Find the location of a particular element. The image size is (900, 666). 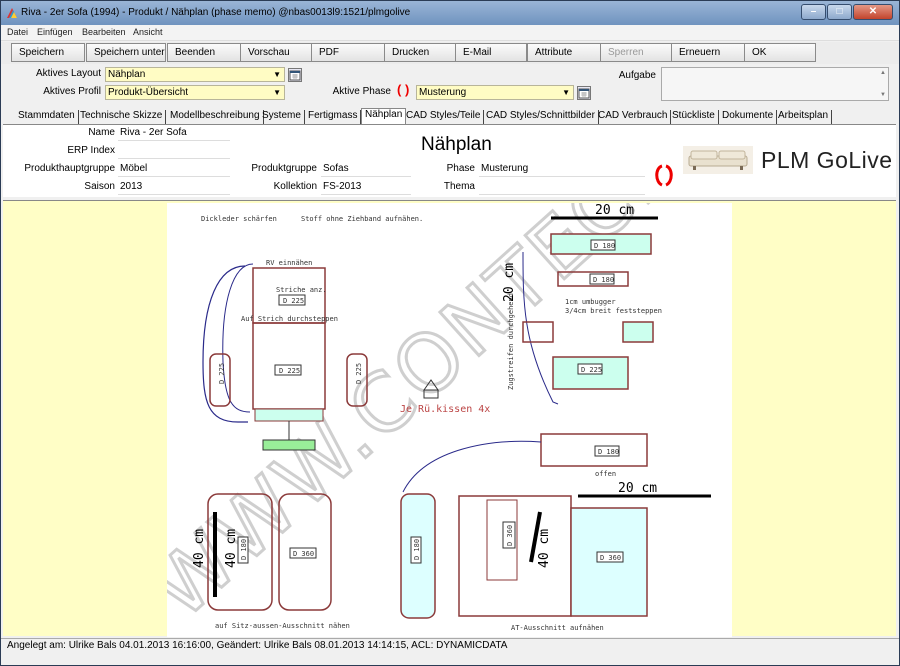

phase-calendar-icon is located at coordinates (584, 93).